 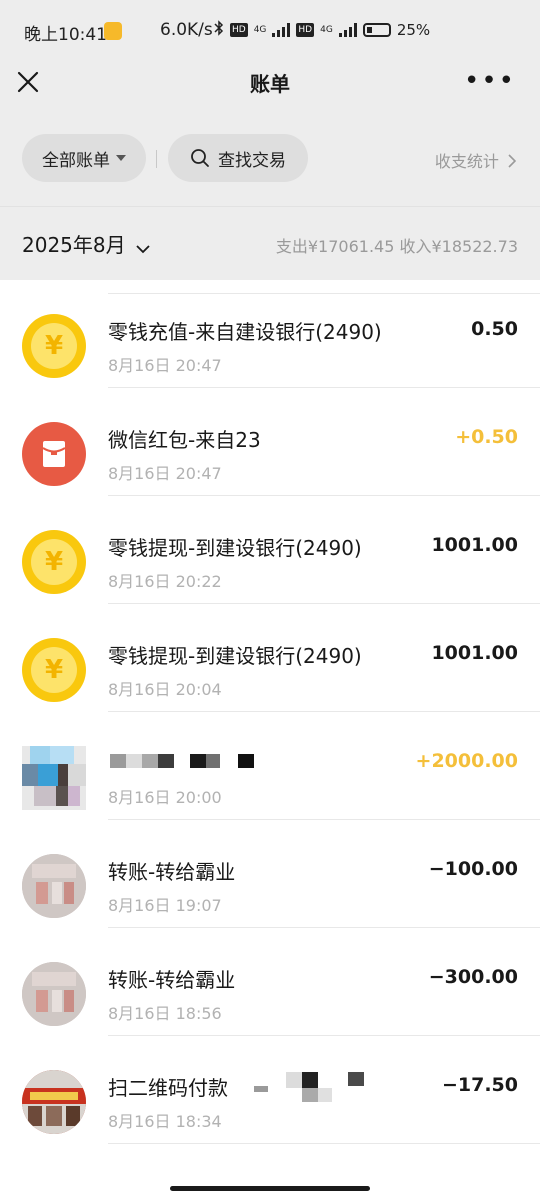 I want to click on notification-icon, so click(x=113, y=31).